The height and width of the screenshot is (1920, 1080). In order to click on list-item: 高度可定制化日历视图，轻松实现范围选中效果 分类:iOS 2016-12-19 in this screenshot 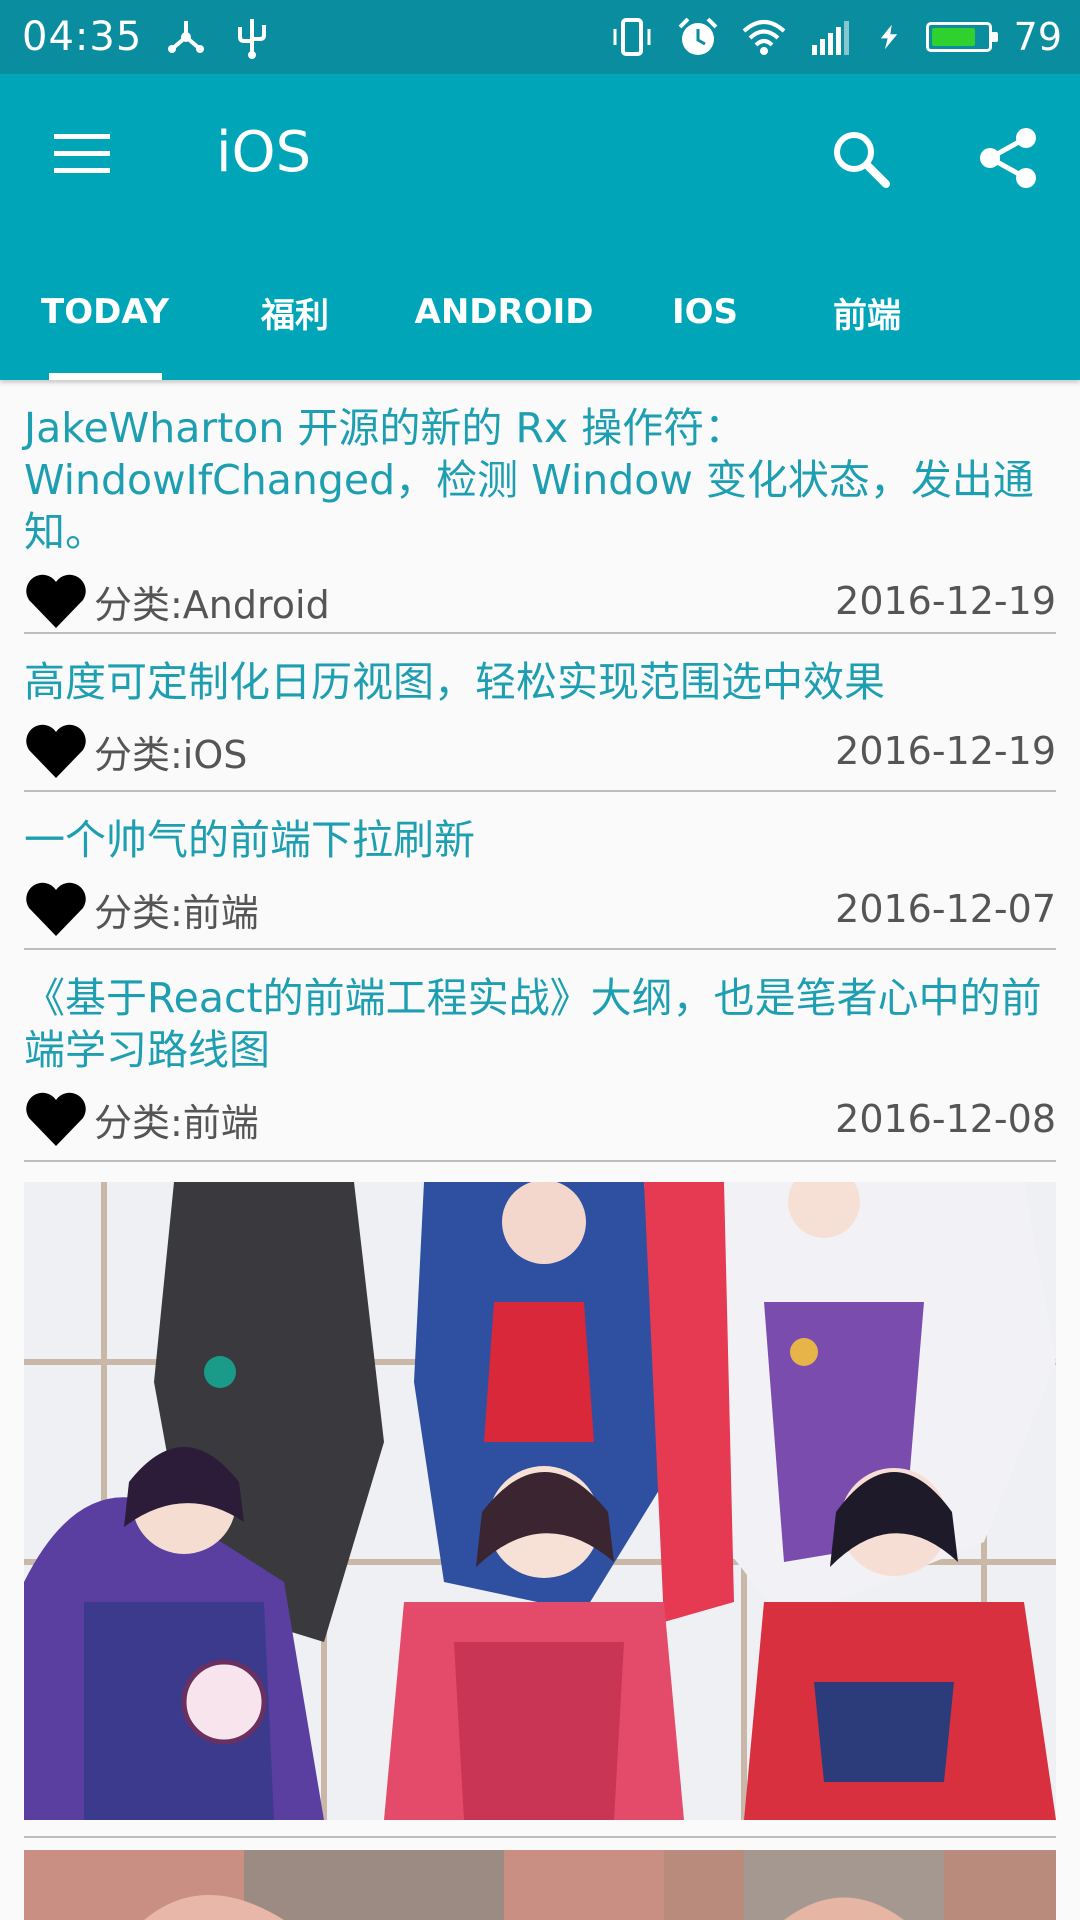, I will do `click(540, 713)`.